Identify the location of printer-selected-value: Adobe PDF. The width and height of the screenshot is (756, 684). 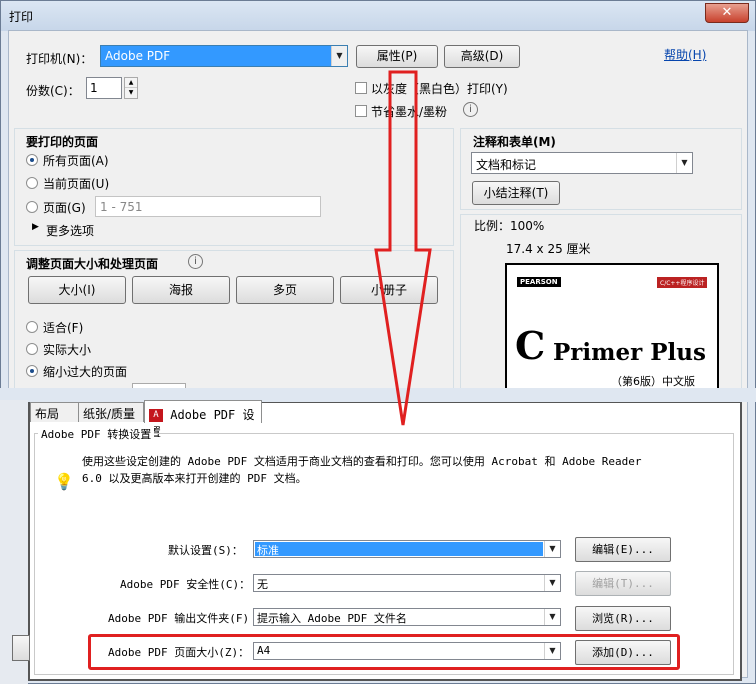
(138, 56).